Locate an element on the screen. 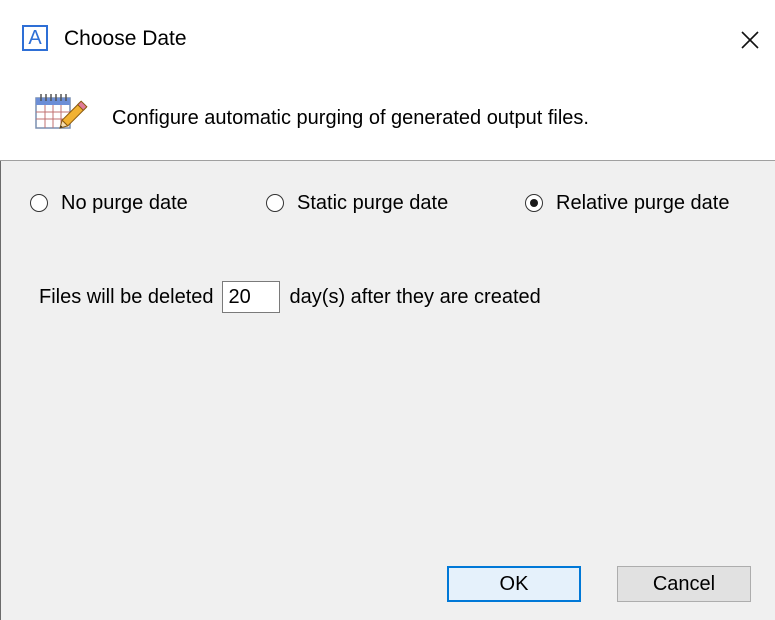 The image size is (775, 620). ok-button: OK is located at coordinates (514, 584).